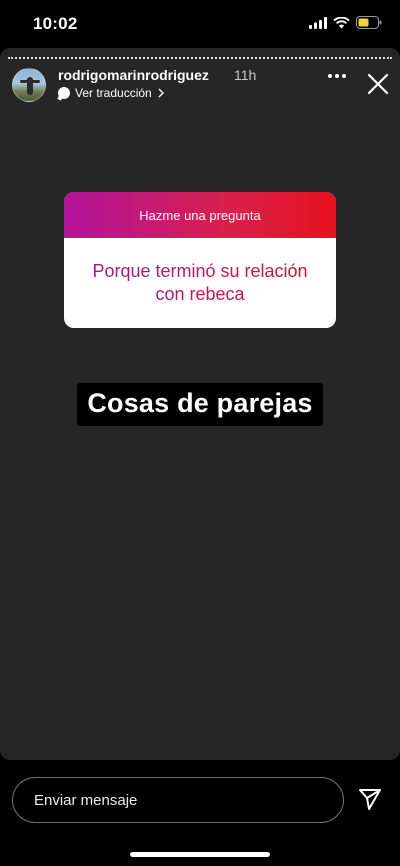 This screenshot has height=866, width=400. What do you see at coordinates (86, 800) in the screenshot?
I see `message-input-placeholder: Enviar mensaje` at bounding box center [86, 800].